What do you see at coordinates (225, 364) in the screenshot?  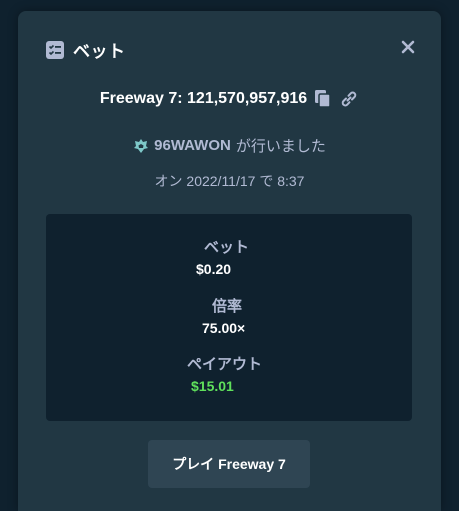 I see `payout-label: ペイアウト` at bounding box center [225, 364].